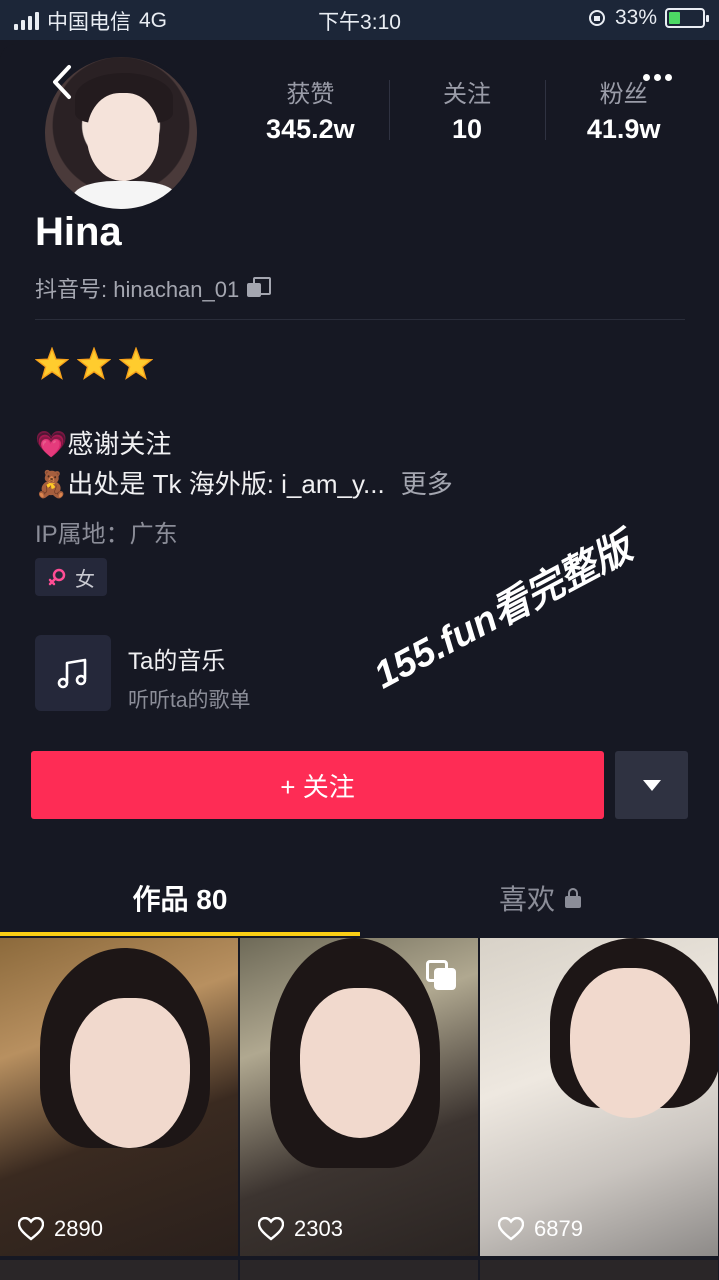  Describe the element at coordinates (558, 1228) in the screenshot. I see `like-count-text: 6879` at that location.